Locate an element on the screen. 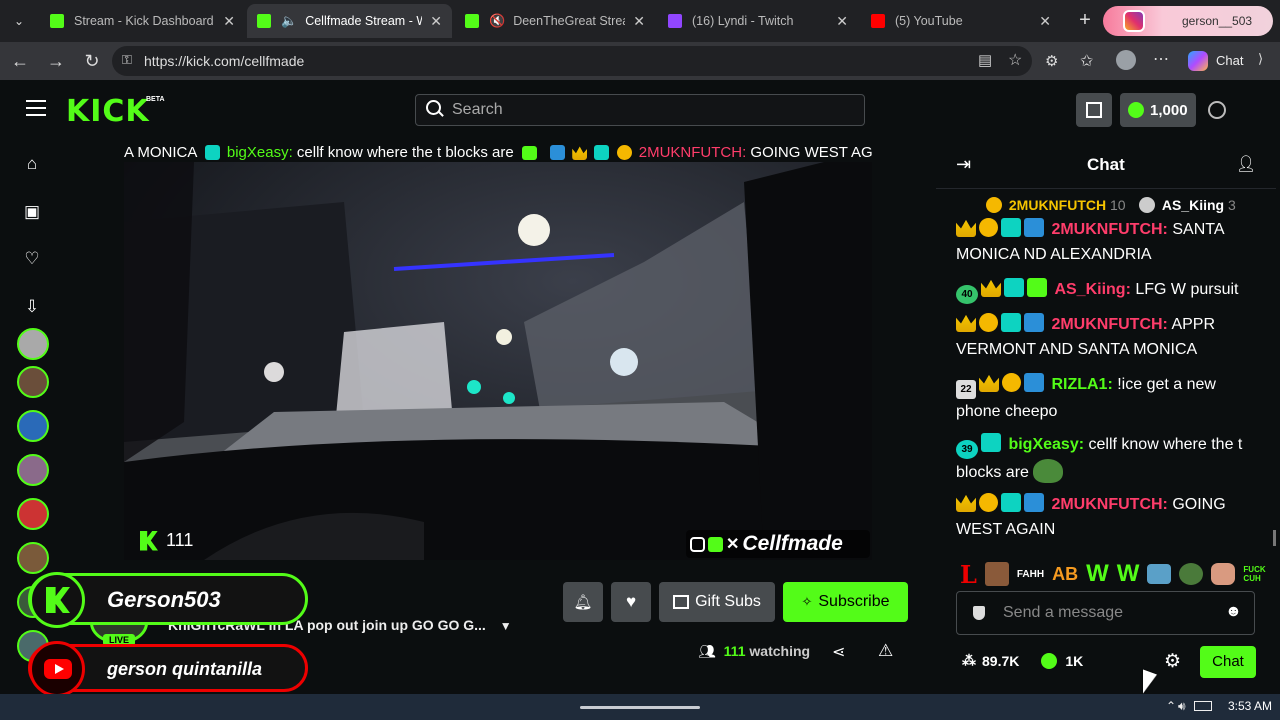 The width and height of the screenshot is (1280, 720). chat-username: RIZLA1: is located at coordinates (1081, 384).